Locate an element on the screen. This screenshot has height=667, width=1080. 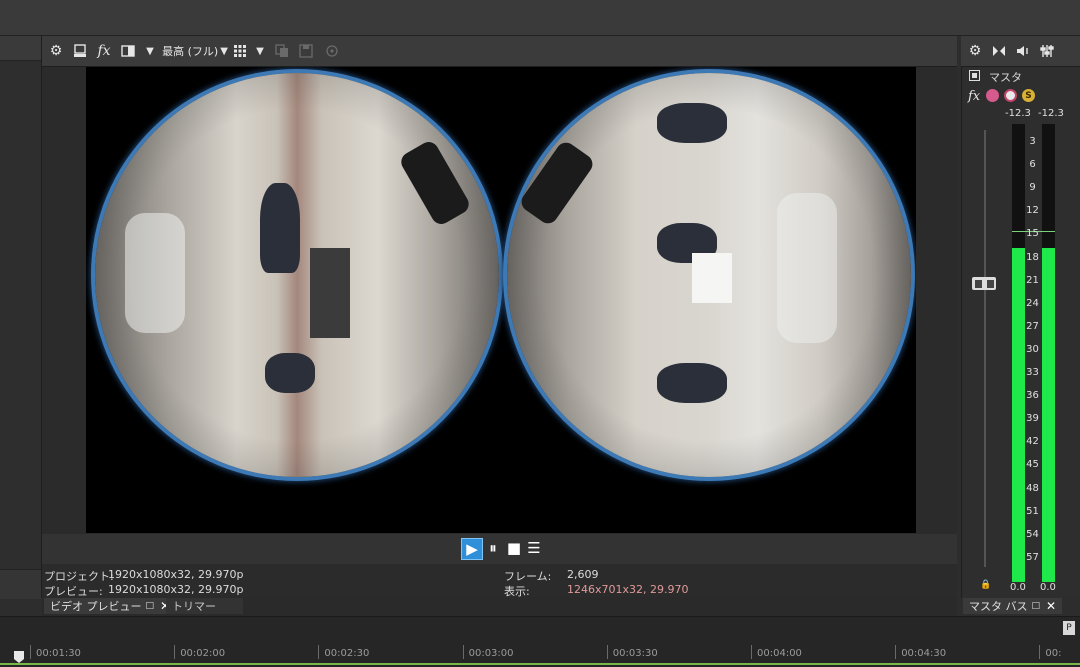
frame-label: フレーム: is located at coordinates (528, 576).